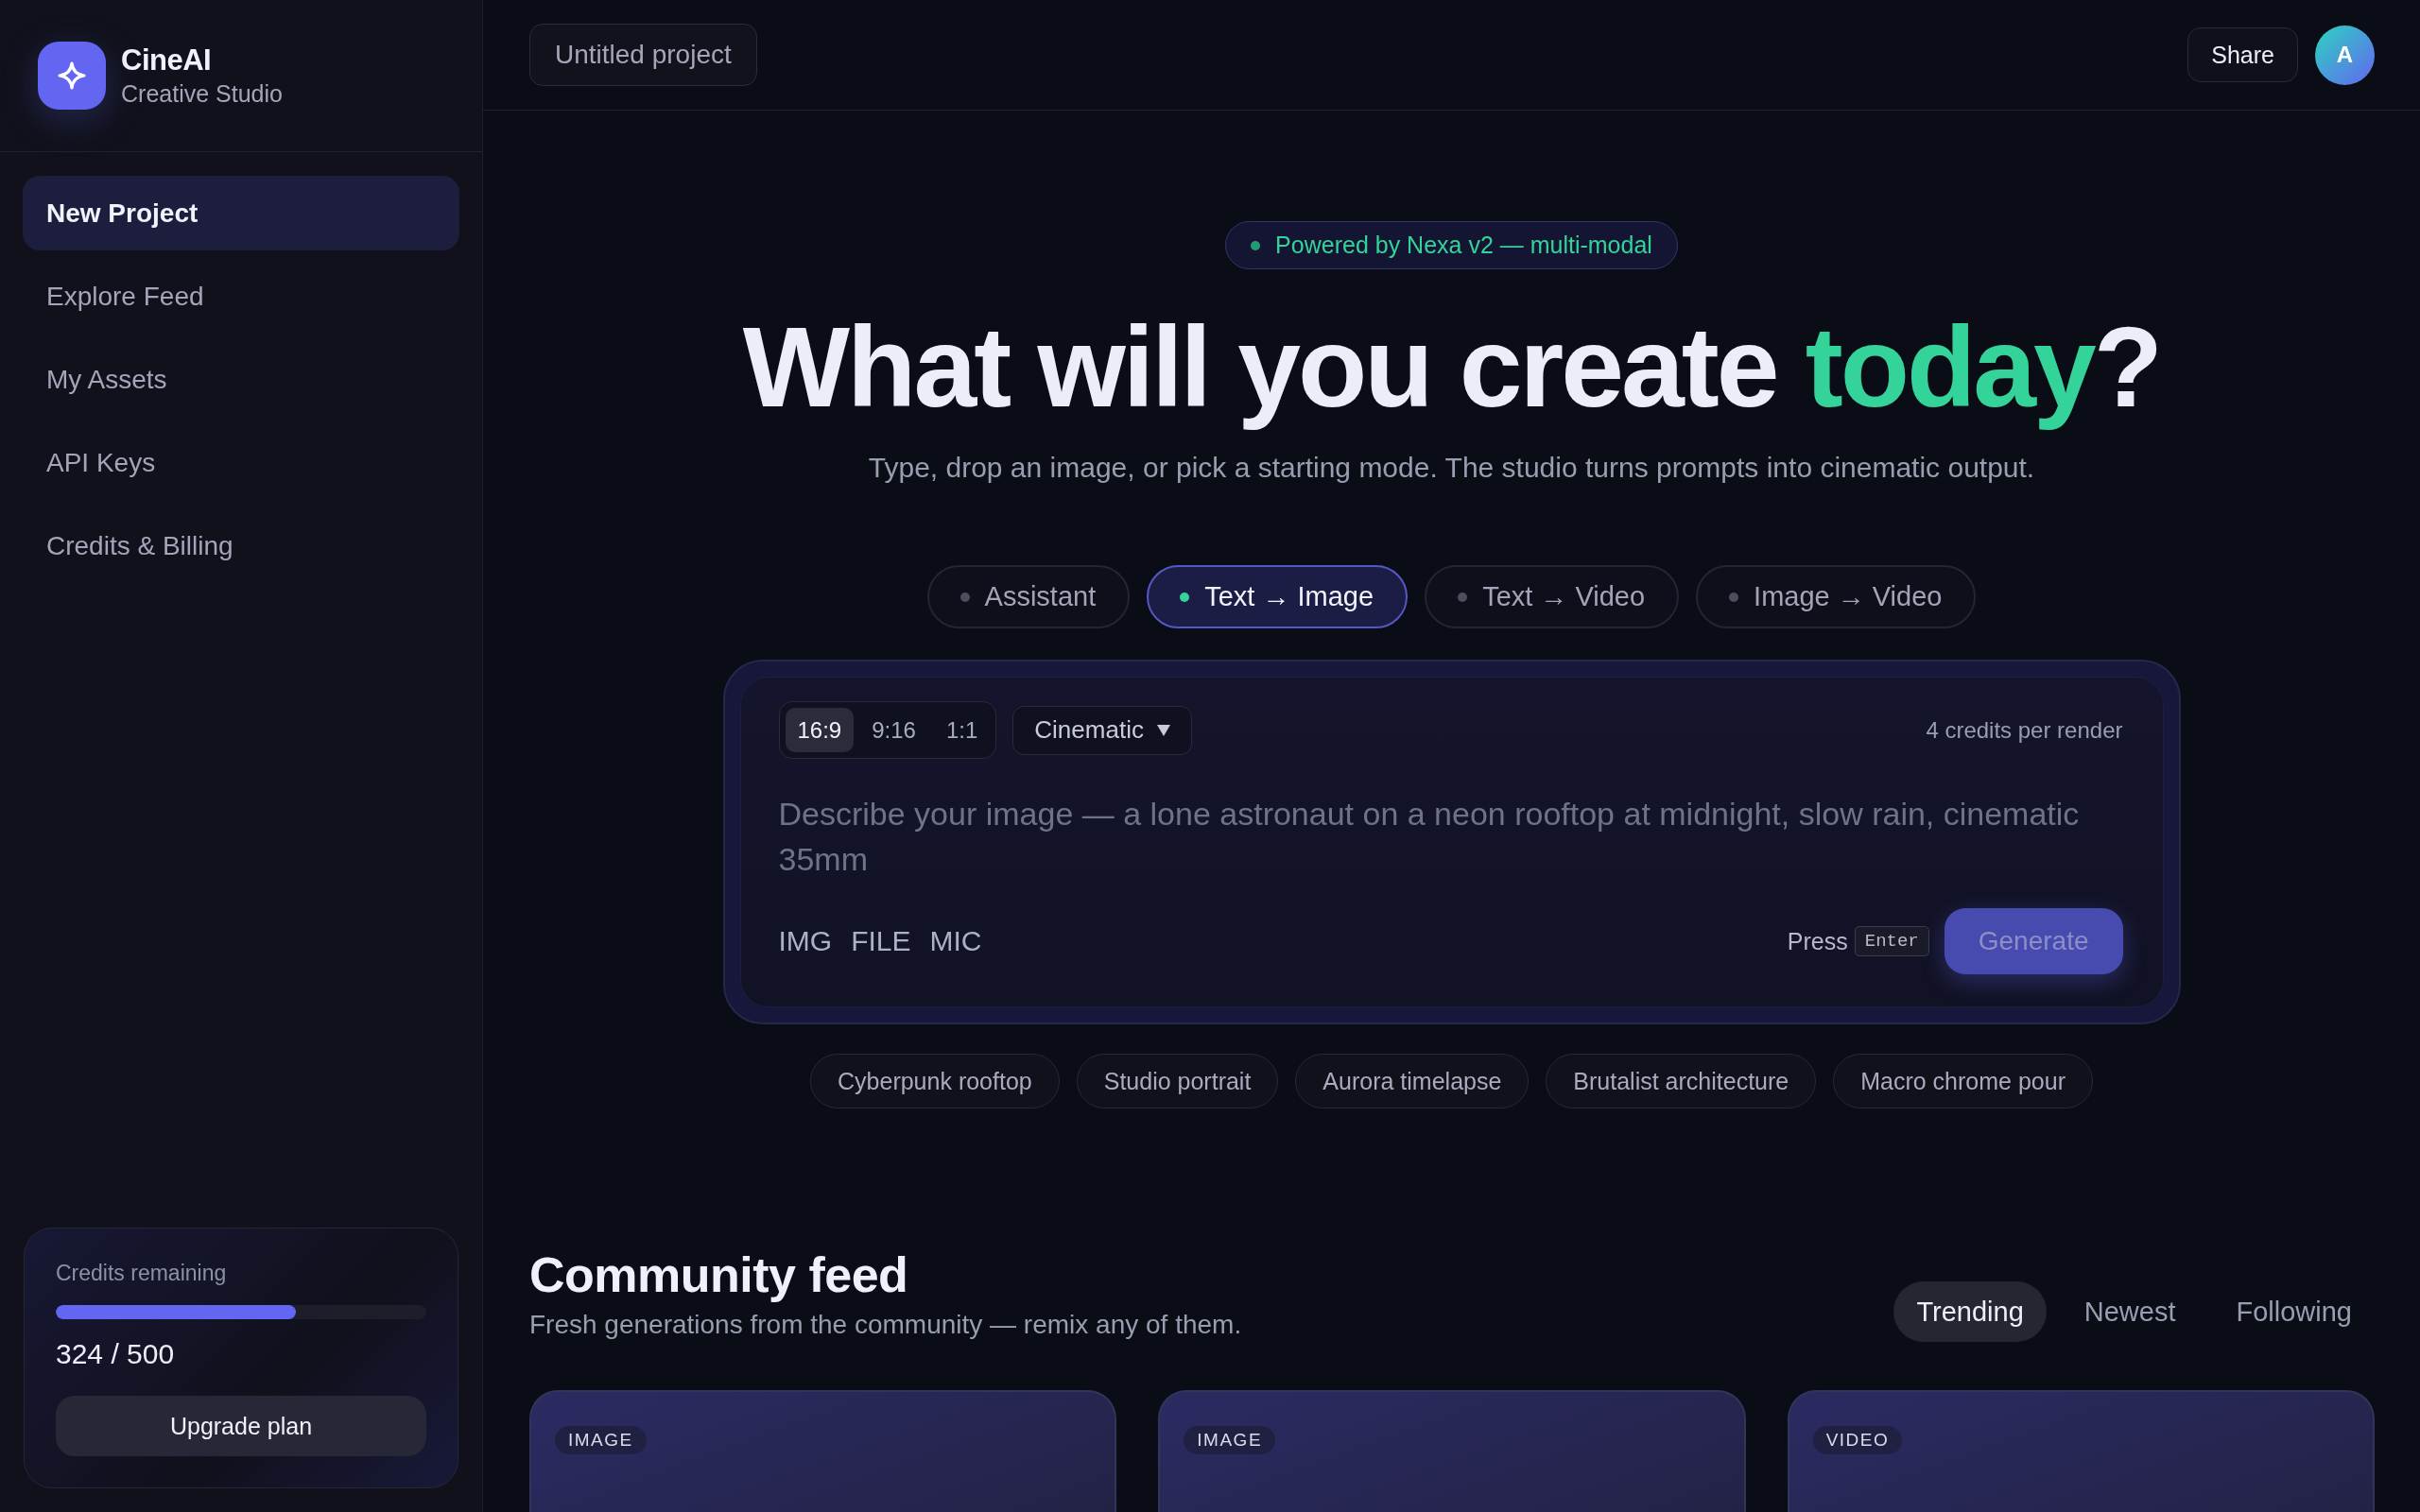  Describe the element at coordinates (1412, 1081) in the screenshot. I see `suggestion-chip: Aurora timelapse` at that location.